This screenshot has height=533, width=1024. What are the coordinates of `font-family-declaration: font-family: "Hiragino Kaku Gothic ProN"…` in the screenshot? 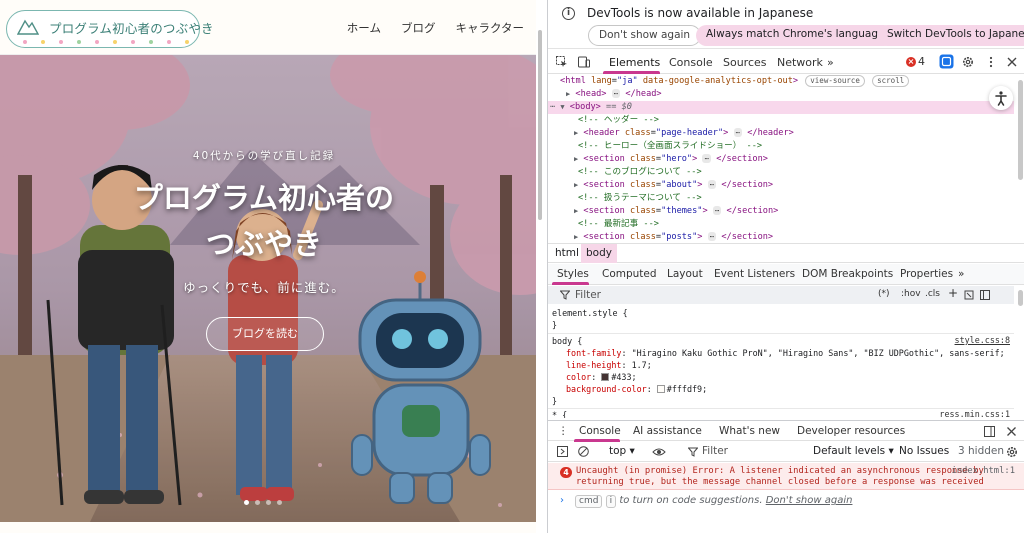 It's located at (785, 353).